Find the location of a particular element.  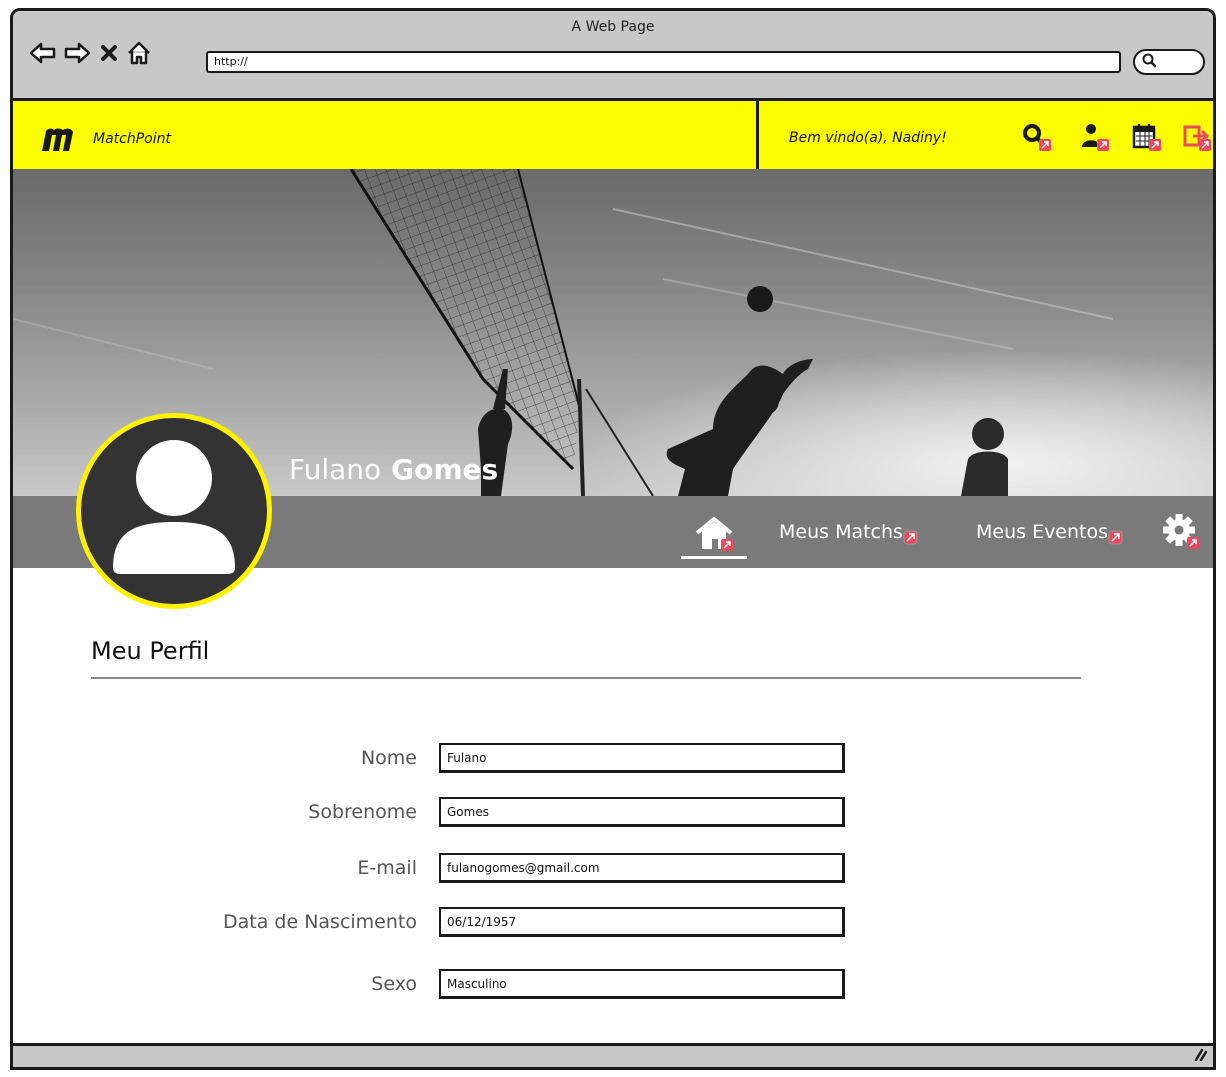

forward-icon is located at coordinates (77, 53).